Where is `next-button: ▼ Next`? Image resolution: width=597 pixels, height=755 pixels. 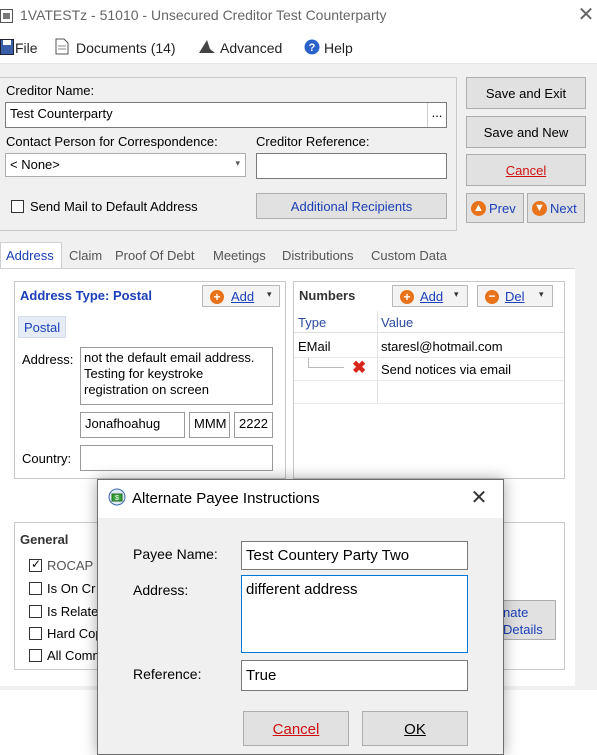 next-button: ▼ Next is located at coordinates (556, 208).